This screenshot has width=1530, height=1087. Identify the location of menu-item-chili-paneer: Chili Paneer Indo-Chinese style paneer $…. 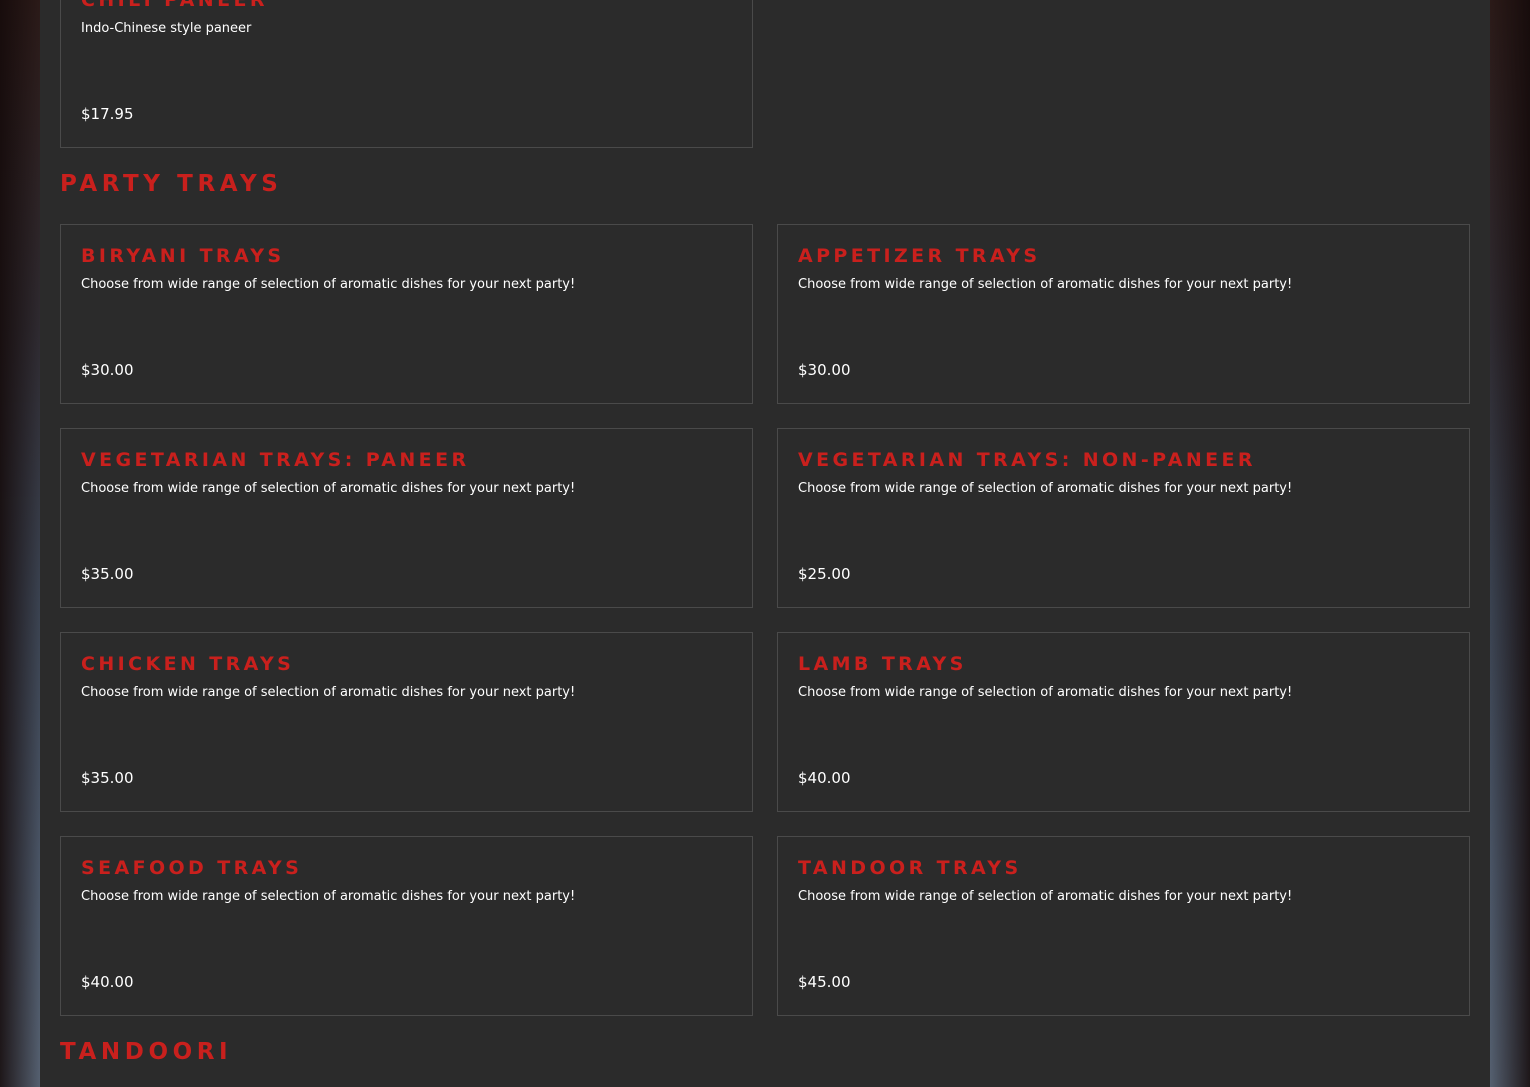
(406, 74).